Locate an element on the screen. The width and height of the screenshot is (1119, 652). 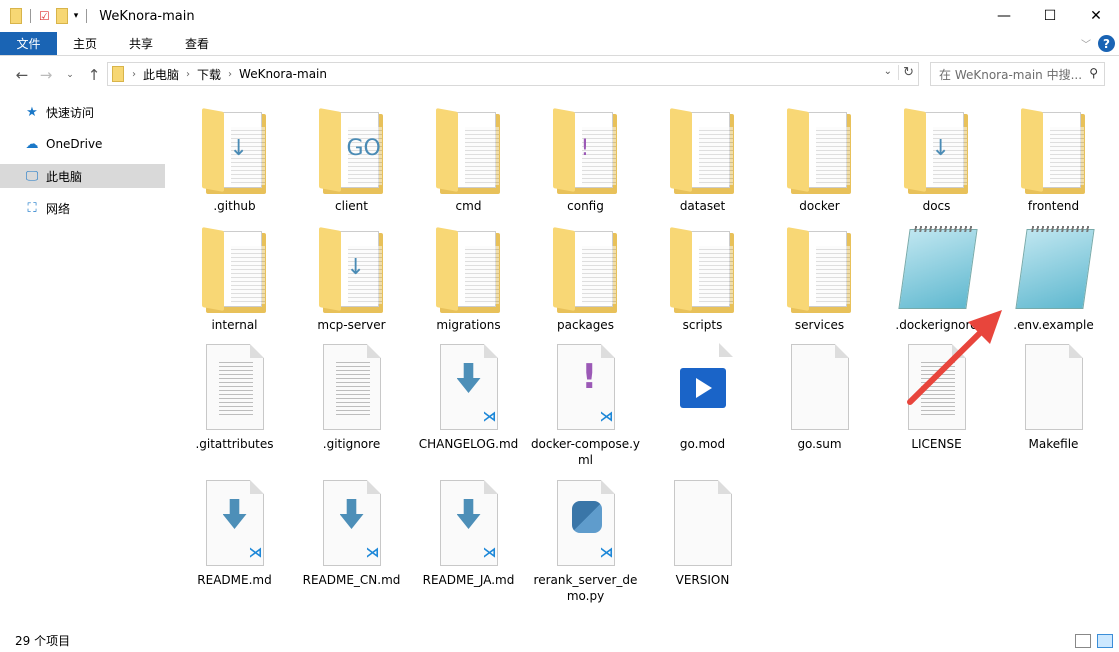
file-item: docker is located at coordinates (819, 159).